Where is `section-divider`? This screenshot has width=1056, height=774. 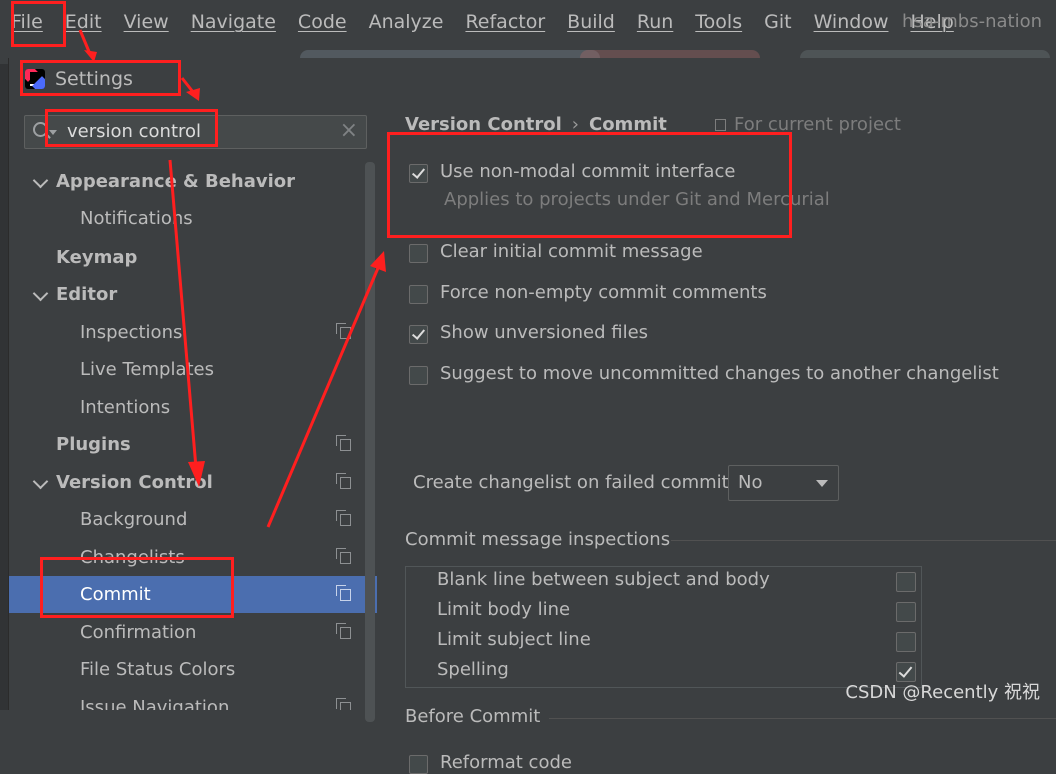
section-divider is located at coordinates (802, 718).